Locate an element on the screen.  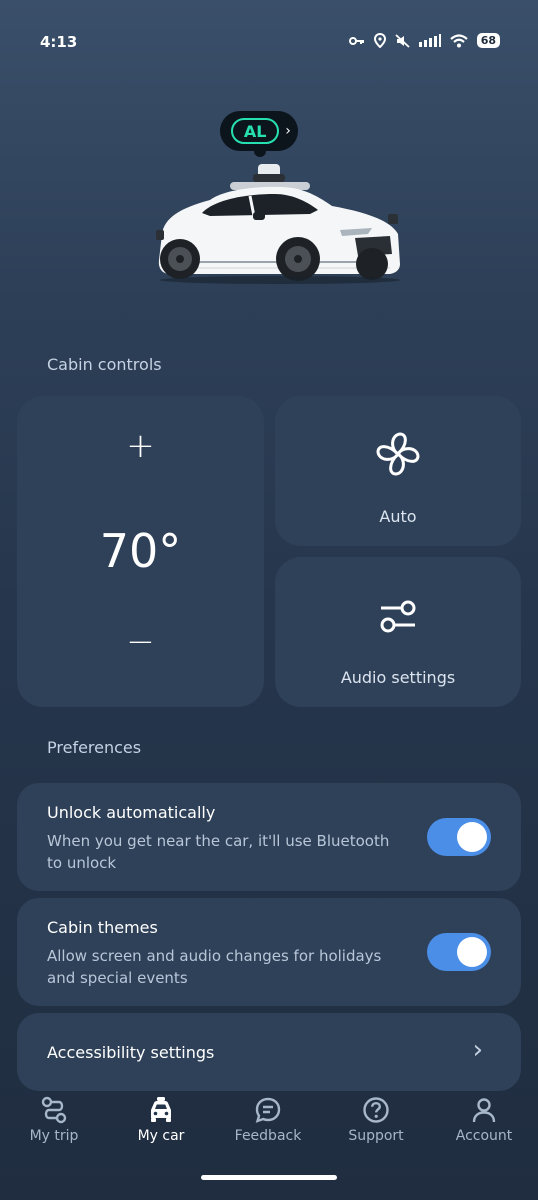
audio-settings-card: Audio settings is located at coordinates (398, 632).